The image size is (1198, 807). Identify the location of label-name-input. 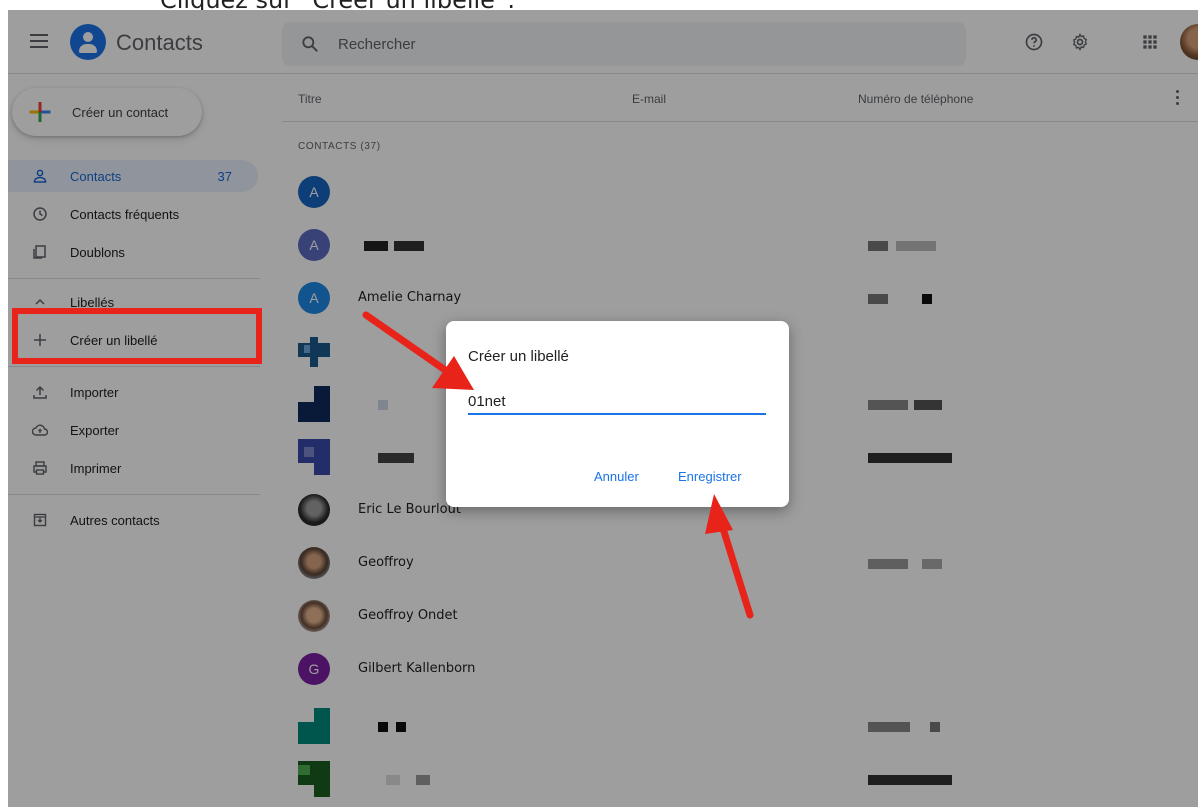
(617, 402).